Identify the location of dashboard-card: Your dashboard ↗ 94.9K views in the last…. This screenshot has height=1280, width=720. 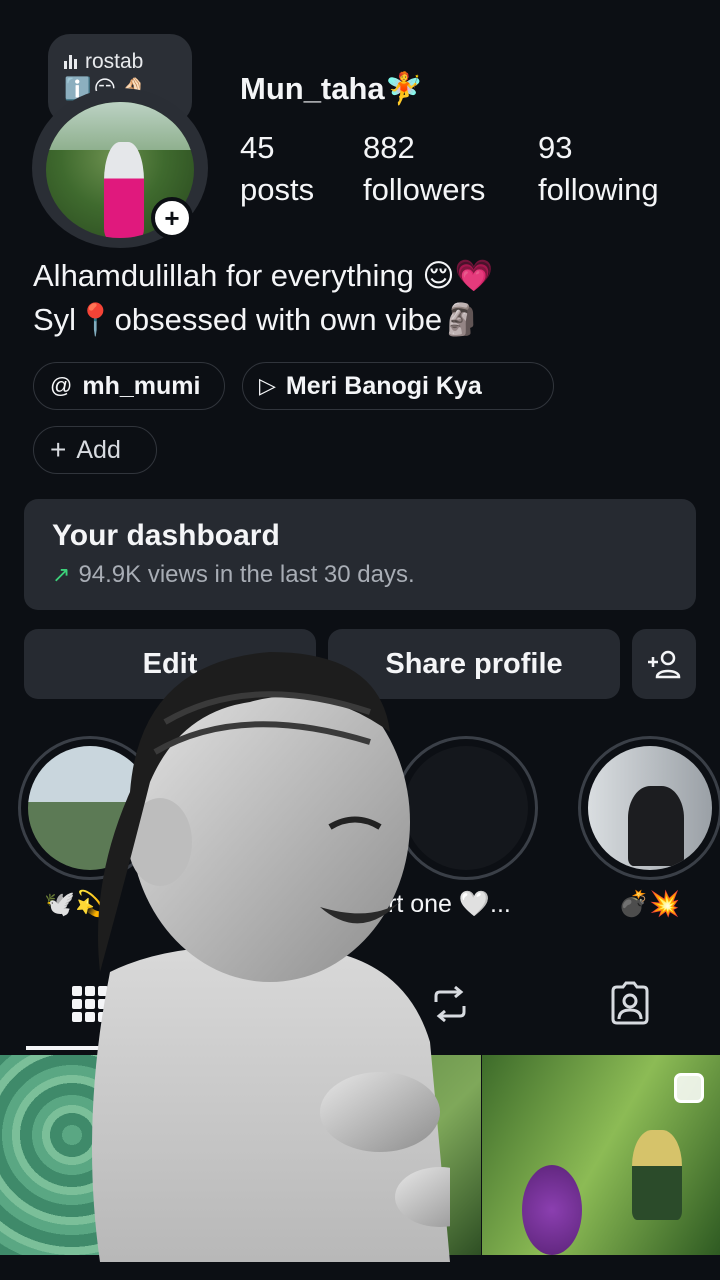
(360, 554).